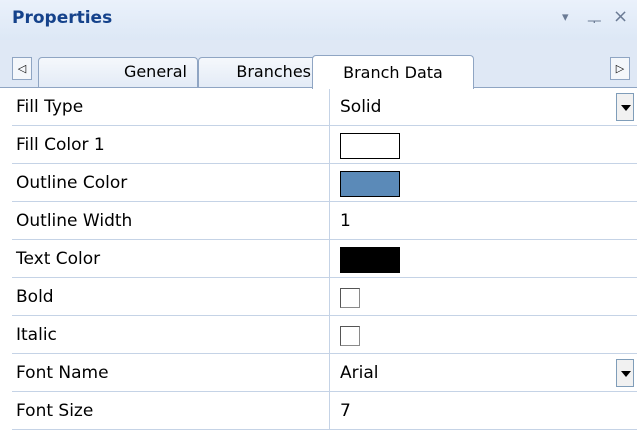 This screenshot has width=637, height=434. What do you see at coordinates (359, 373) in the screenshot?
I see `property-value-text-font-name: Arial` at bounding box center [359, 373].